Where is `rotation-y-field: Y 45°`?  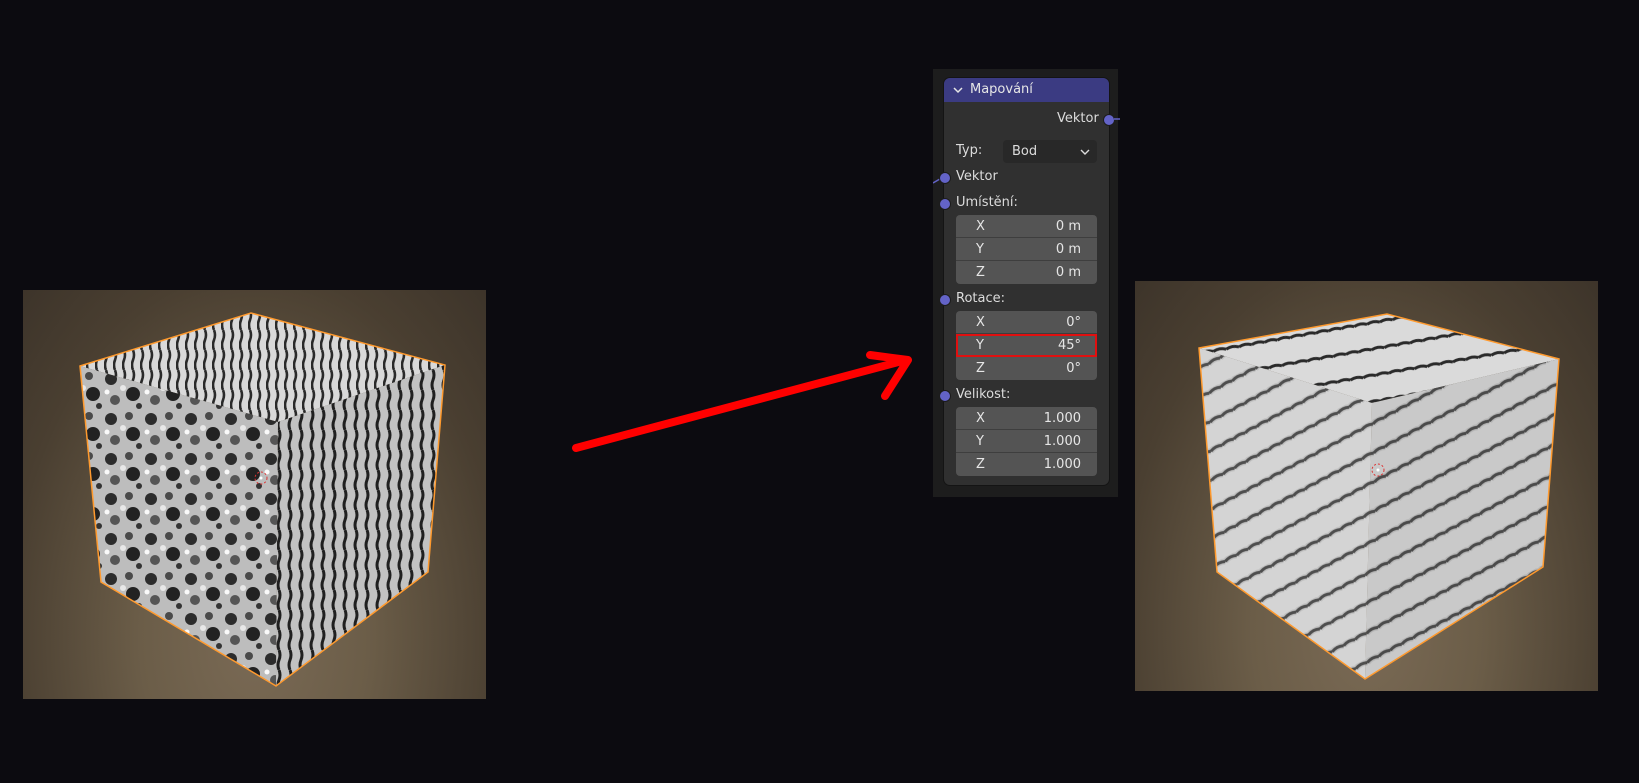
rotation-y-field: Y 45° is located at coordinates (1026, 345).